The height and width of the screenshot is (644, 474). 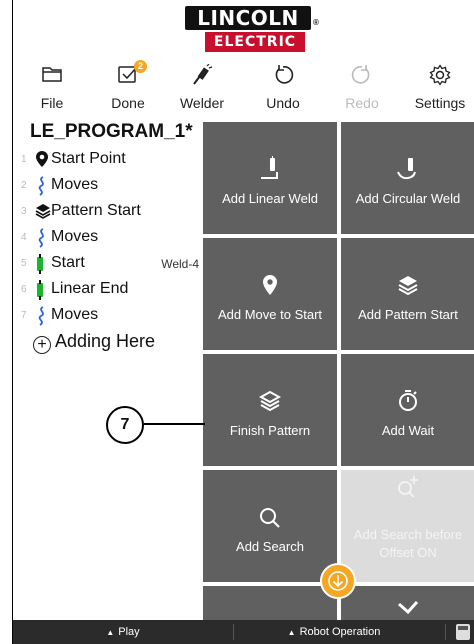 What do you see at coordinates (140, 66) in the screenshot?
I see `done-count-badge: 2` at bounding box center [140, 66].